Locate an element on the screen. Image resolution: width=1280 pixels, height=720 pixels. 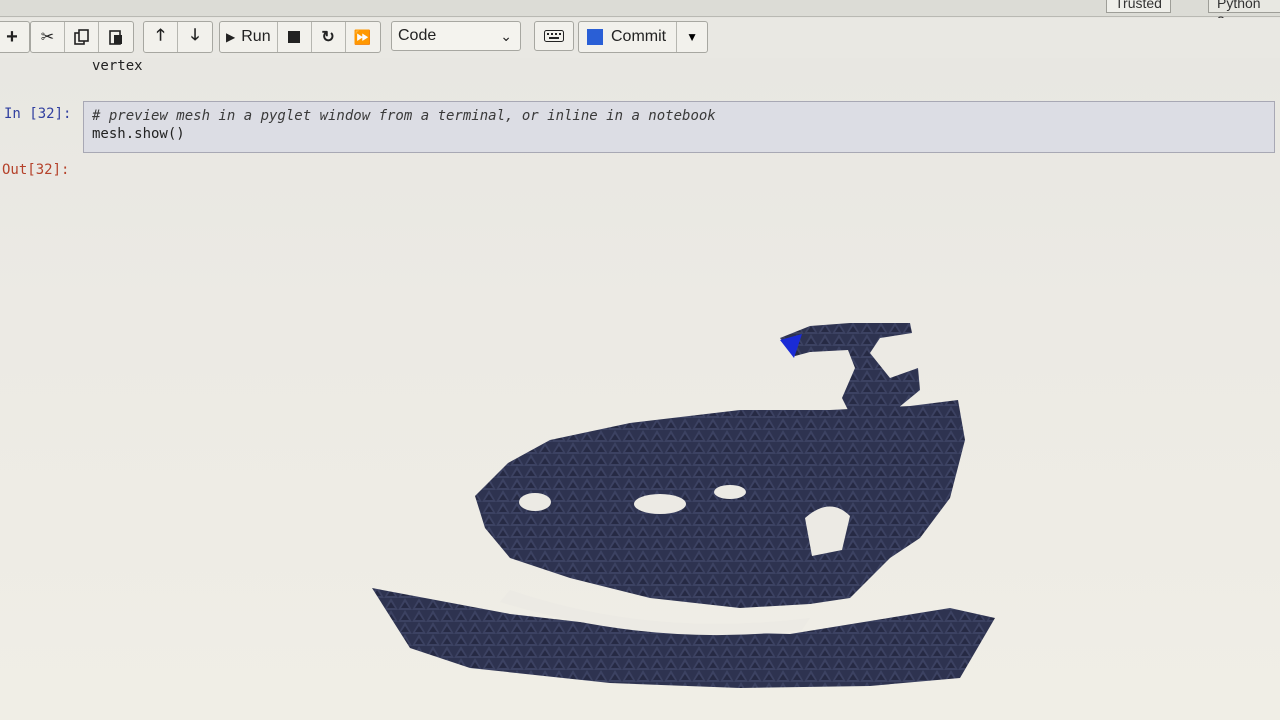
move-up-button: 🡑 is located at coordinates (161, 37).